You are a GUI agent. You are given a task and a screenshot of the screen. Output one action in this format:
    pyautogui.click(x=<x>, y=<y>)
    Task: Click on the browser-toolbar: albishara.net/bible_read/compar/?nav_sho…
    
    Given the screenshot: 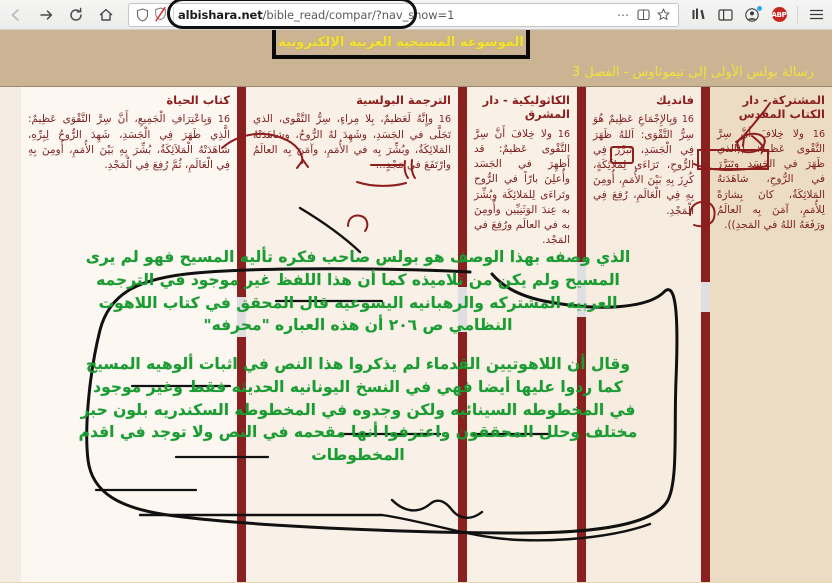 What is the action you would take?
    pyautogui.click(x=416, y=15)
    